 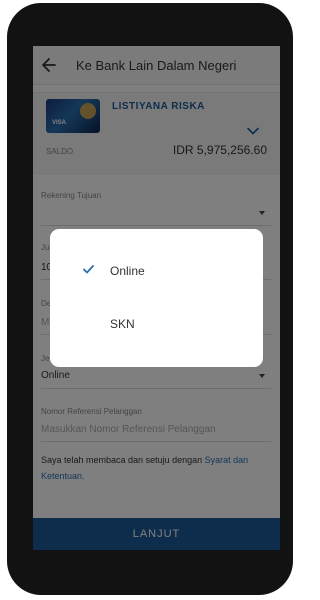 I want to click on option-online: Online, so click(x=156, y=271).